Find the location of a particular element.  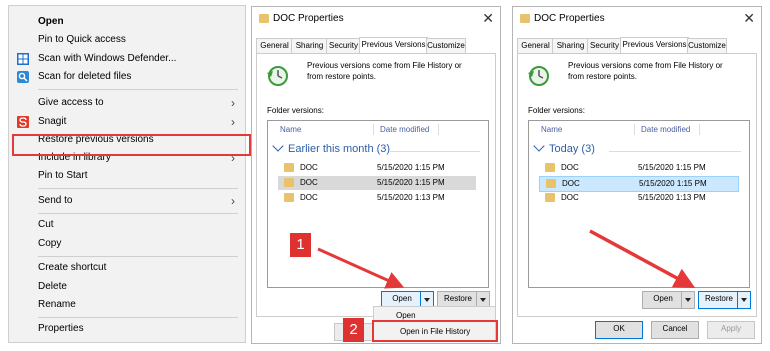

menu-item-cut: Cut is located at coordinates (127, 225).